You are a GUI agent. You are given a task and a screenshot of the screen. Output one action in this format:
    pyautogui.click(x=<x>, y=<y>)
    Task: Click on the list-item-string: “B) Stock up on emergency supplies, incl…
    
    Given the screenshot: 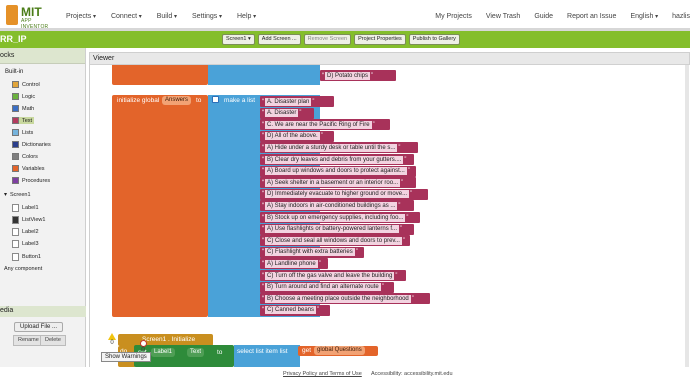 What is the action you would take?
    pyautogui.click(x=340, y=217)
    